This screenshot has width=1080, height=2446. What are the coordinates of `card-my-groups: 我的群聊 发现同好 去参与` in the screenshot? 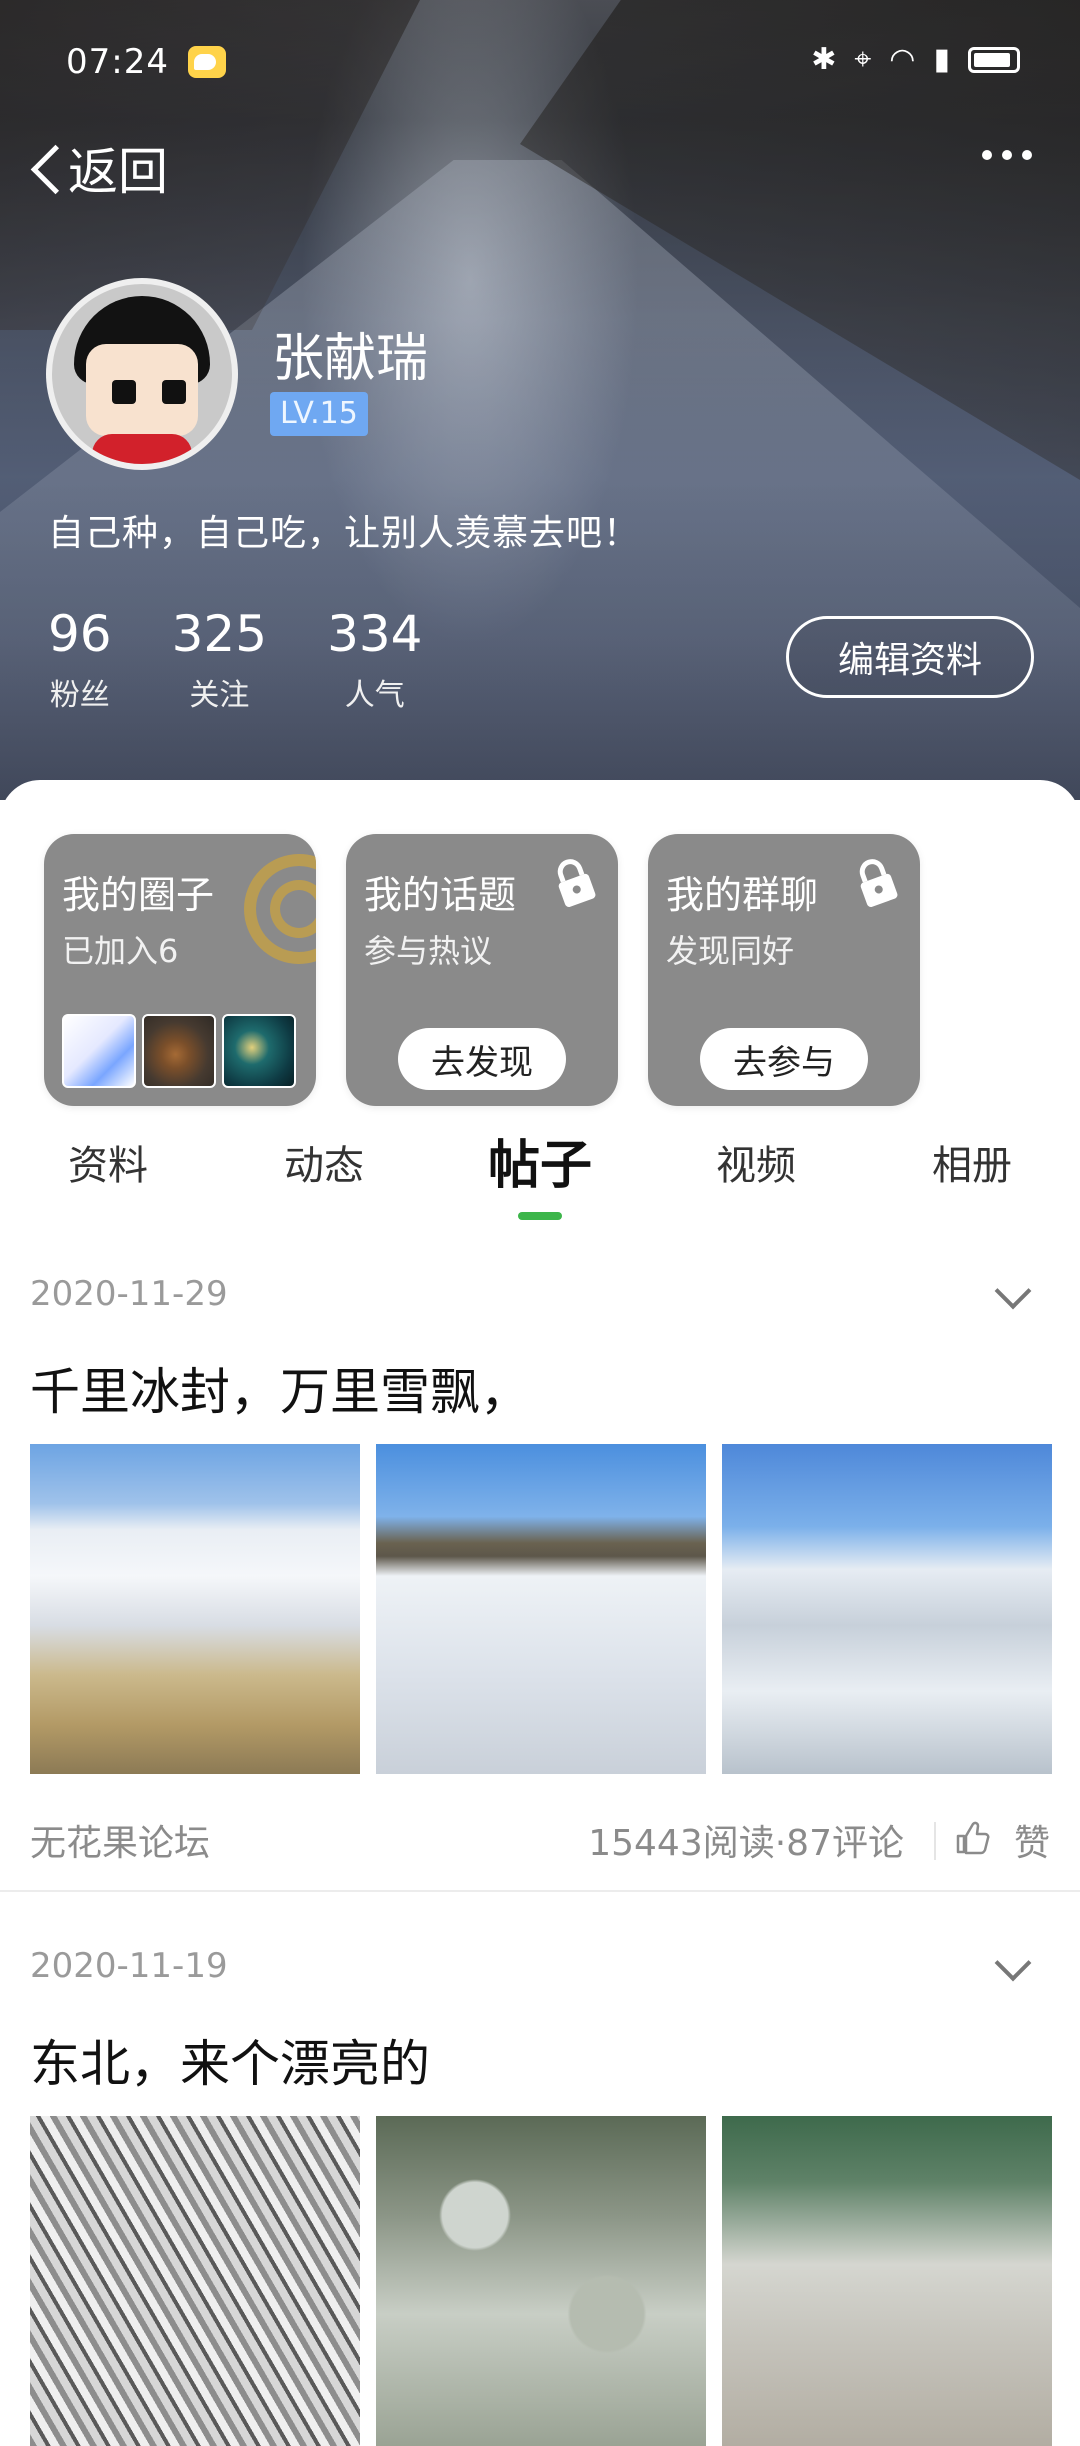 It's located at (784, 970).